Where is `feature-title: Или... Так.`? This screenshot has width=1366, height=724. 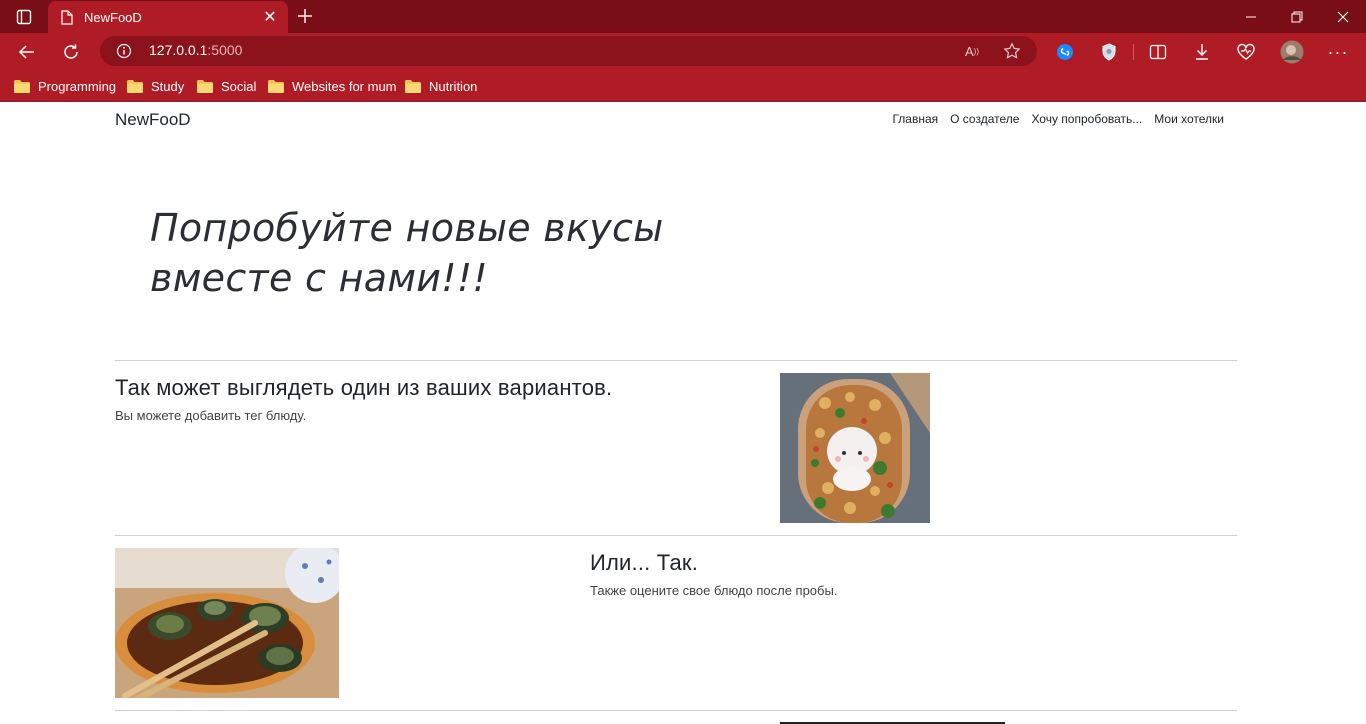 feature-title: Или... Так. is located at coordinates (644, 562).